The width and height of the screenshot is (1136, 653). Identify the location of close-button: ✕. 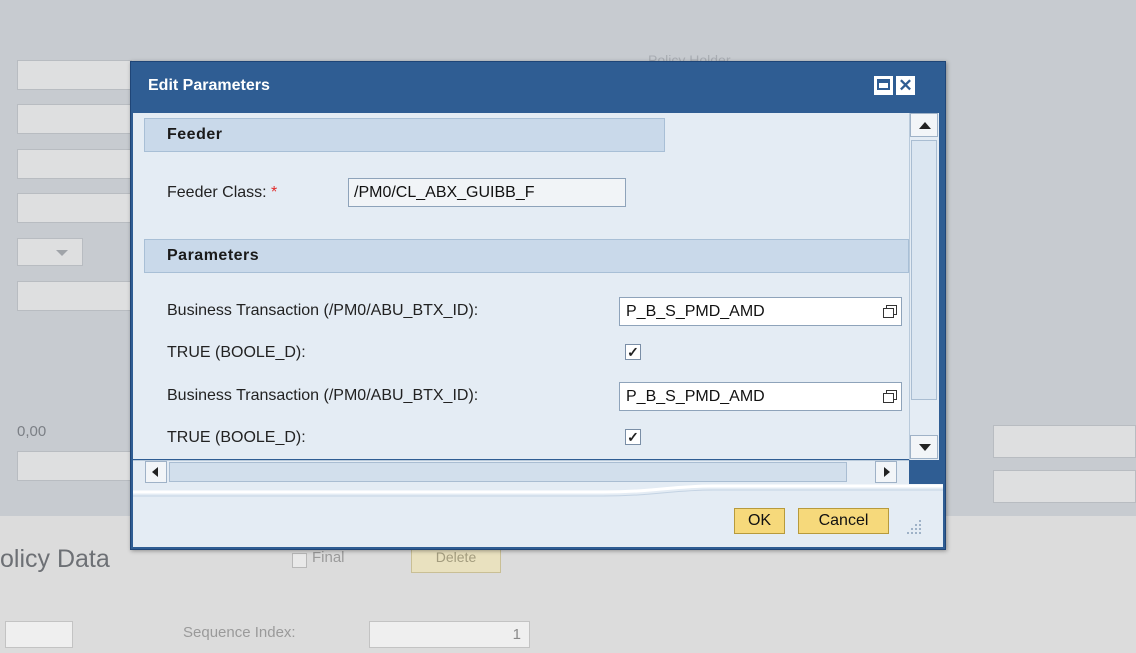
(905, 85).